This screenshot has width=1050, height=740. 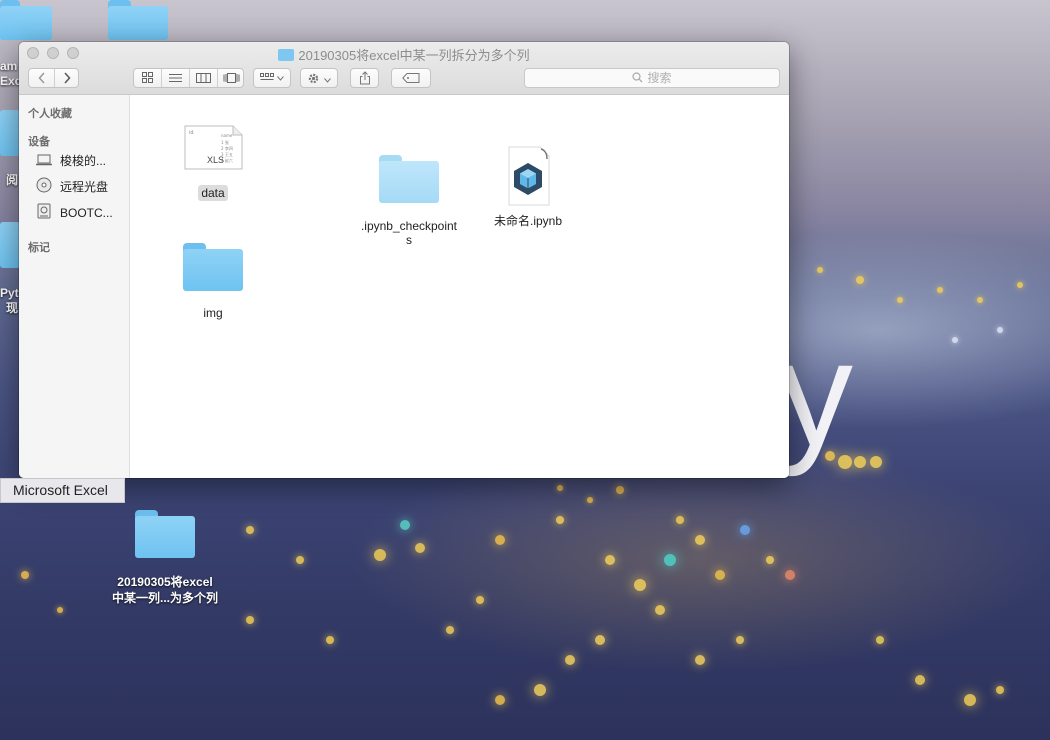 I want to click on search-input: 搜索, so click(x=652, y=78).